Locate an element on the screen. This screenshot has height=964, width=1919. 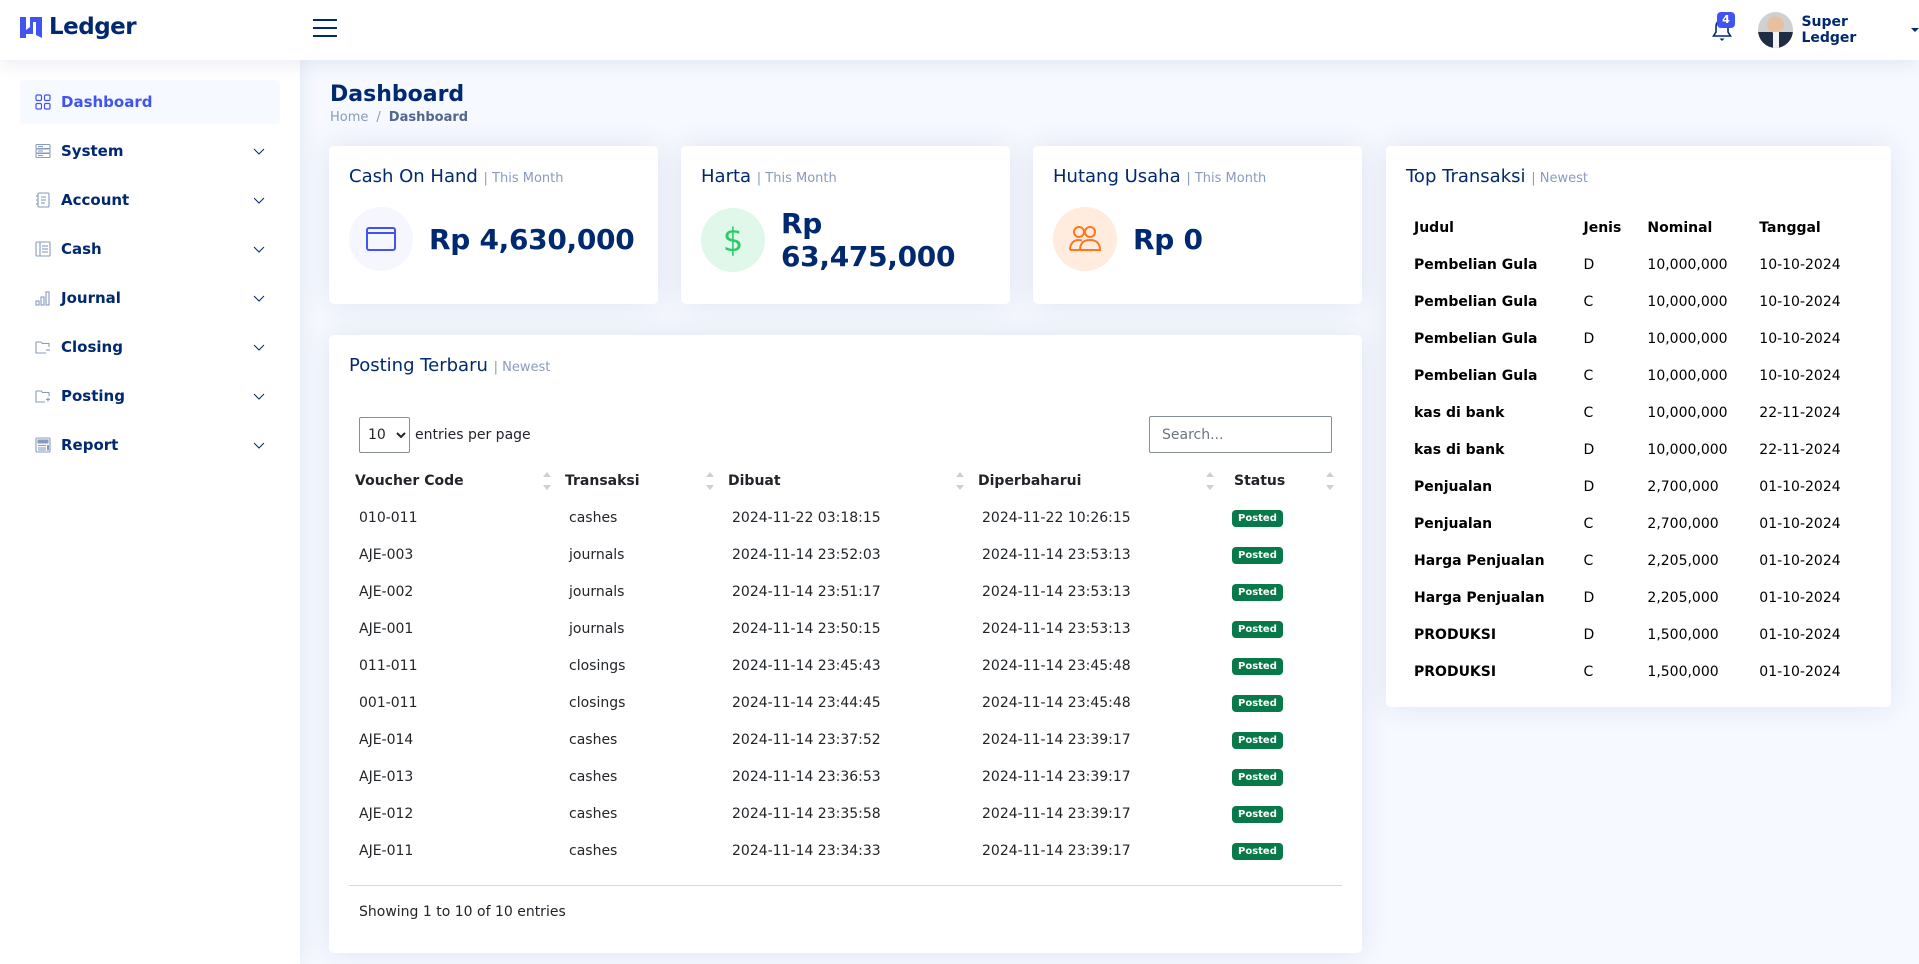
column-header-voucher-code: Voucher Code is located at coordinates (454, 481).